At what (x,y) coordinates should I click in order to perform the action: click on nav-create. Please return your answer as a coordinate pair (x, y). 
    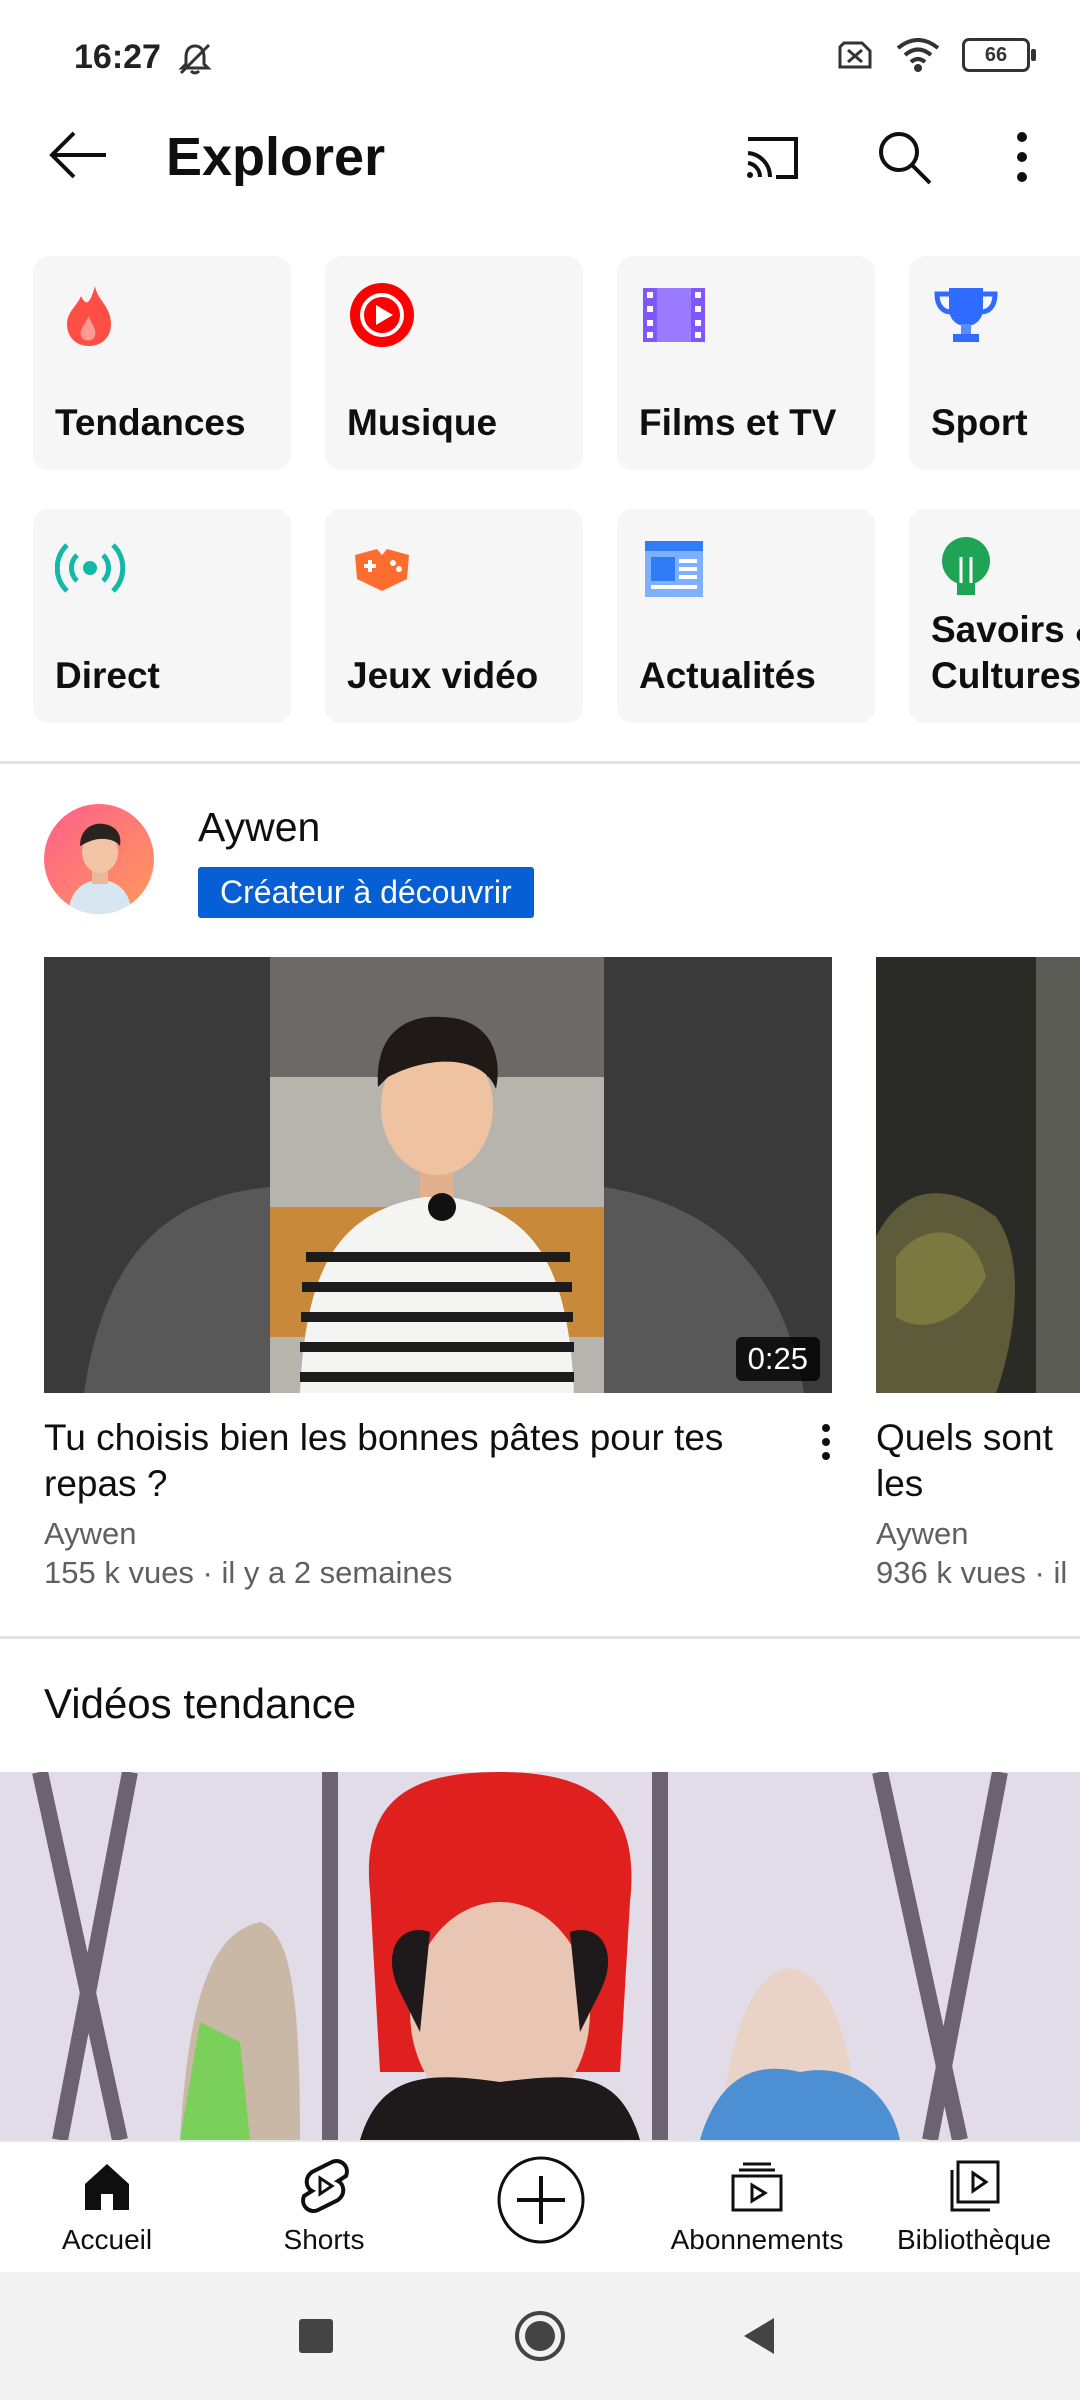
    Looking at the image, I should click on (541, 2200).